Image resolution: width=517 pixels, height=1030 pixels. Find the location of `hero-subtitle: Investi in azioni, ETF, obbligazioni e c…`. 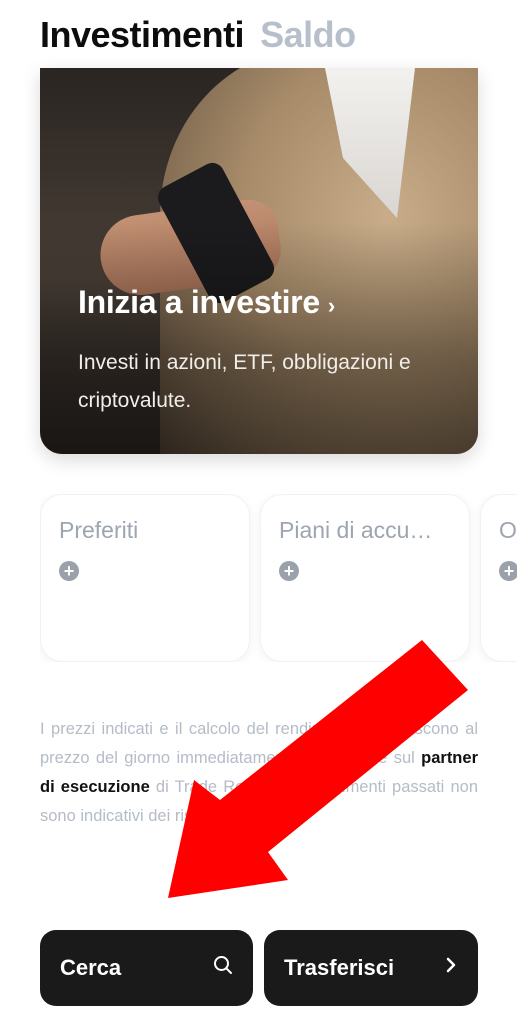

hero-subtitle: Investi in azioni, ETF, obbligazioni e c… is located at coordinates (244, 381).